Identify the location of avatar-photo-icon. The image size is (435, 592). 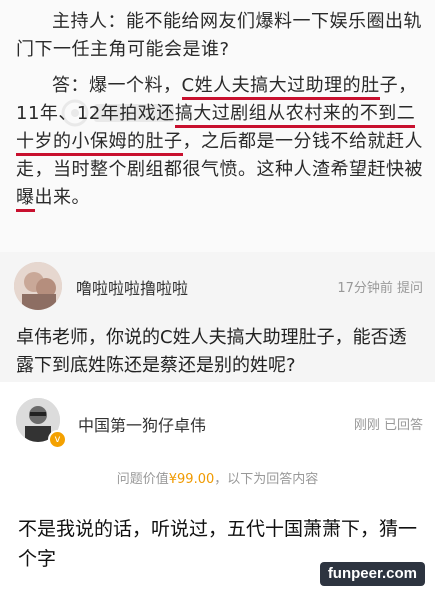
(38, 286).